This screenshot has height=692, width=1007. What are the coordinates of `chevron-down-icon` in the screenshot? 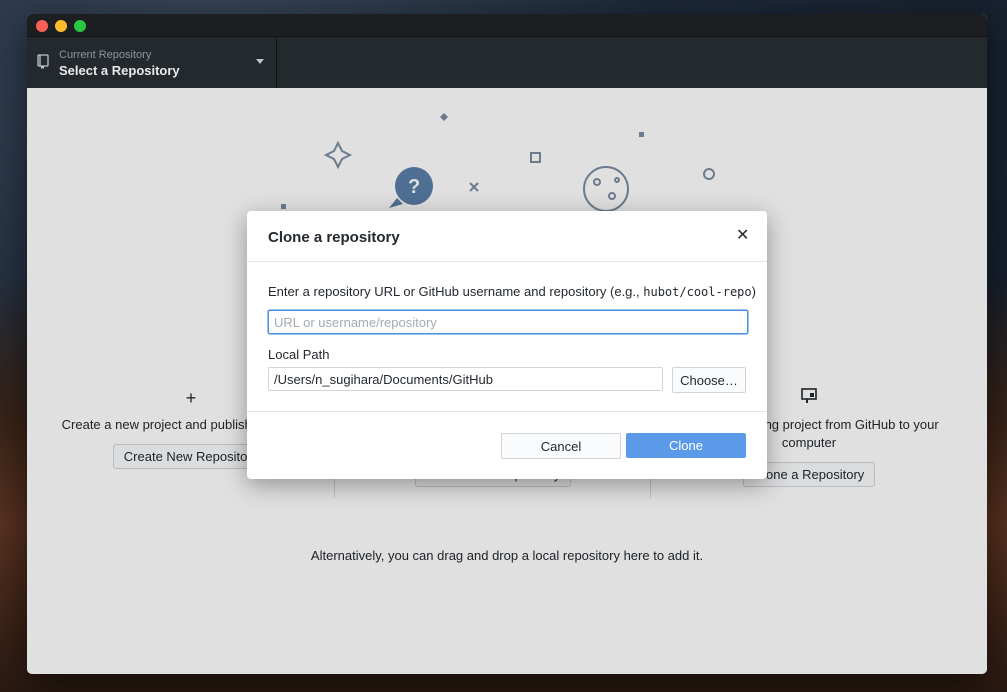 It's located at (260, 61).